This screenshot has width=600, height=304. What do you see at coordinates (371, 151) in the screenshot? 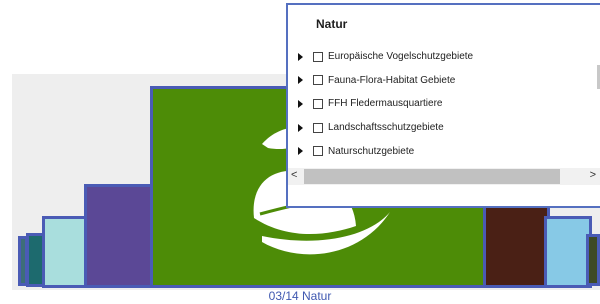
I see `layer-label: Naturschutzgebiete` at bounding box center [371, 151].